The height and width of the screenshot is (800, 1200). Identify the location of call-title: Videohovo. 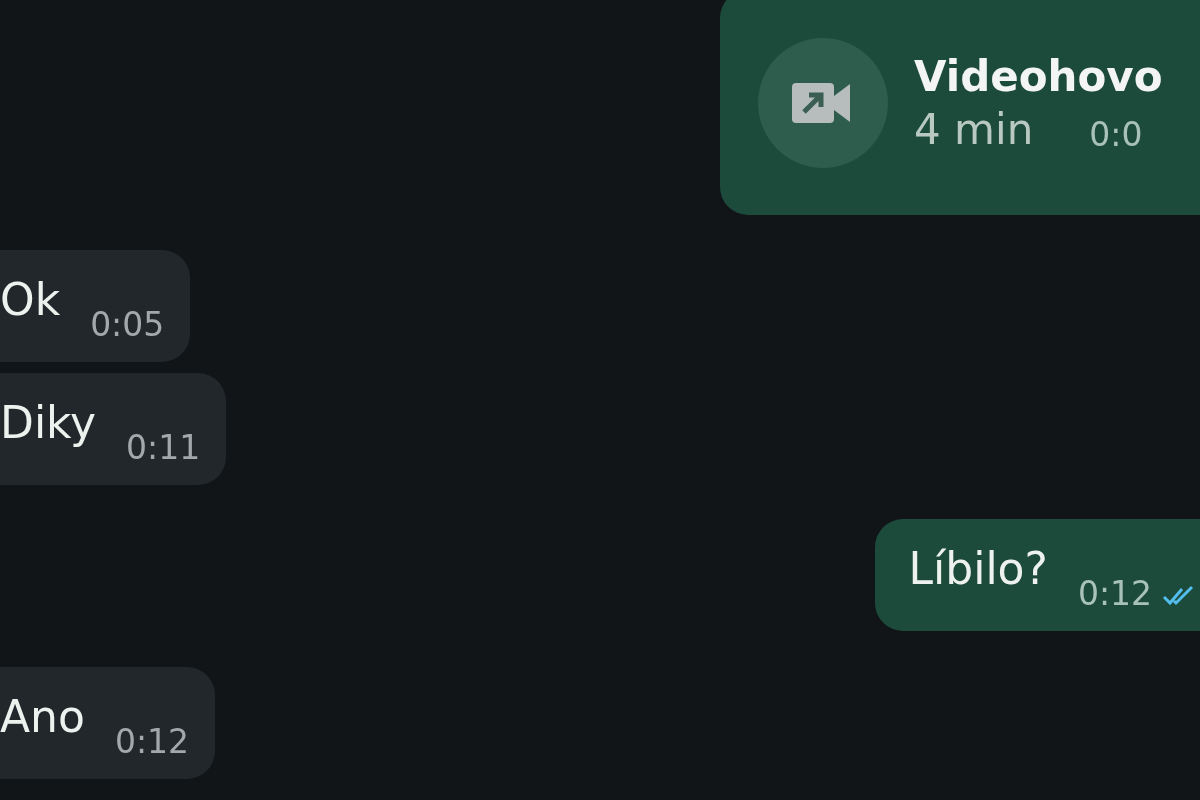
(1038, 76).